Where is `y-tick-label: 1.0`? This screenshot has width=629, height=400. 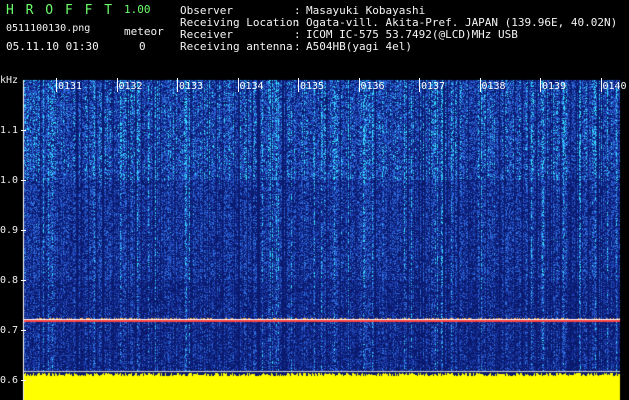 y-tick-label: 1.0 is located at coordinates (9, 180).